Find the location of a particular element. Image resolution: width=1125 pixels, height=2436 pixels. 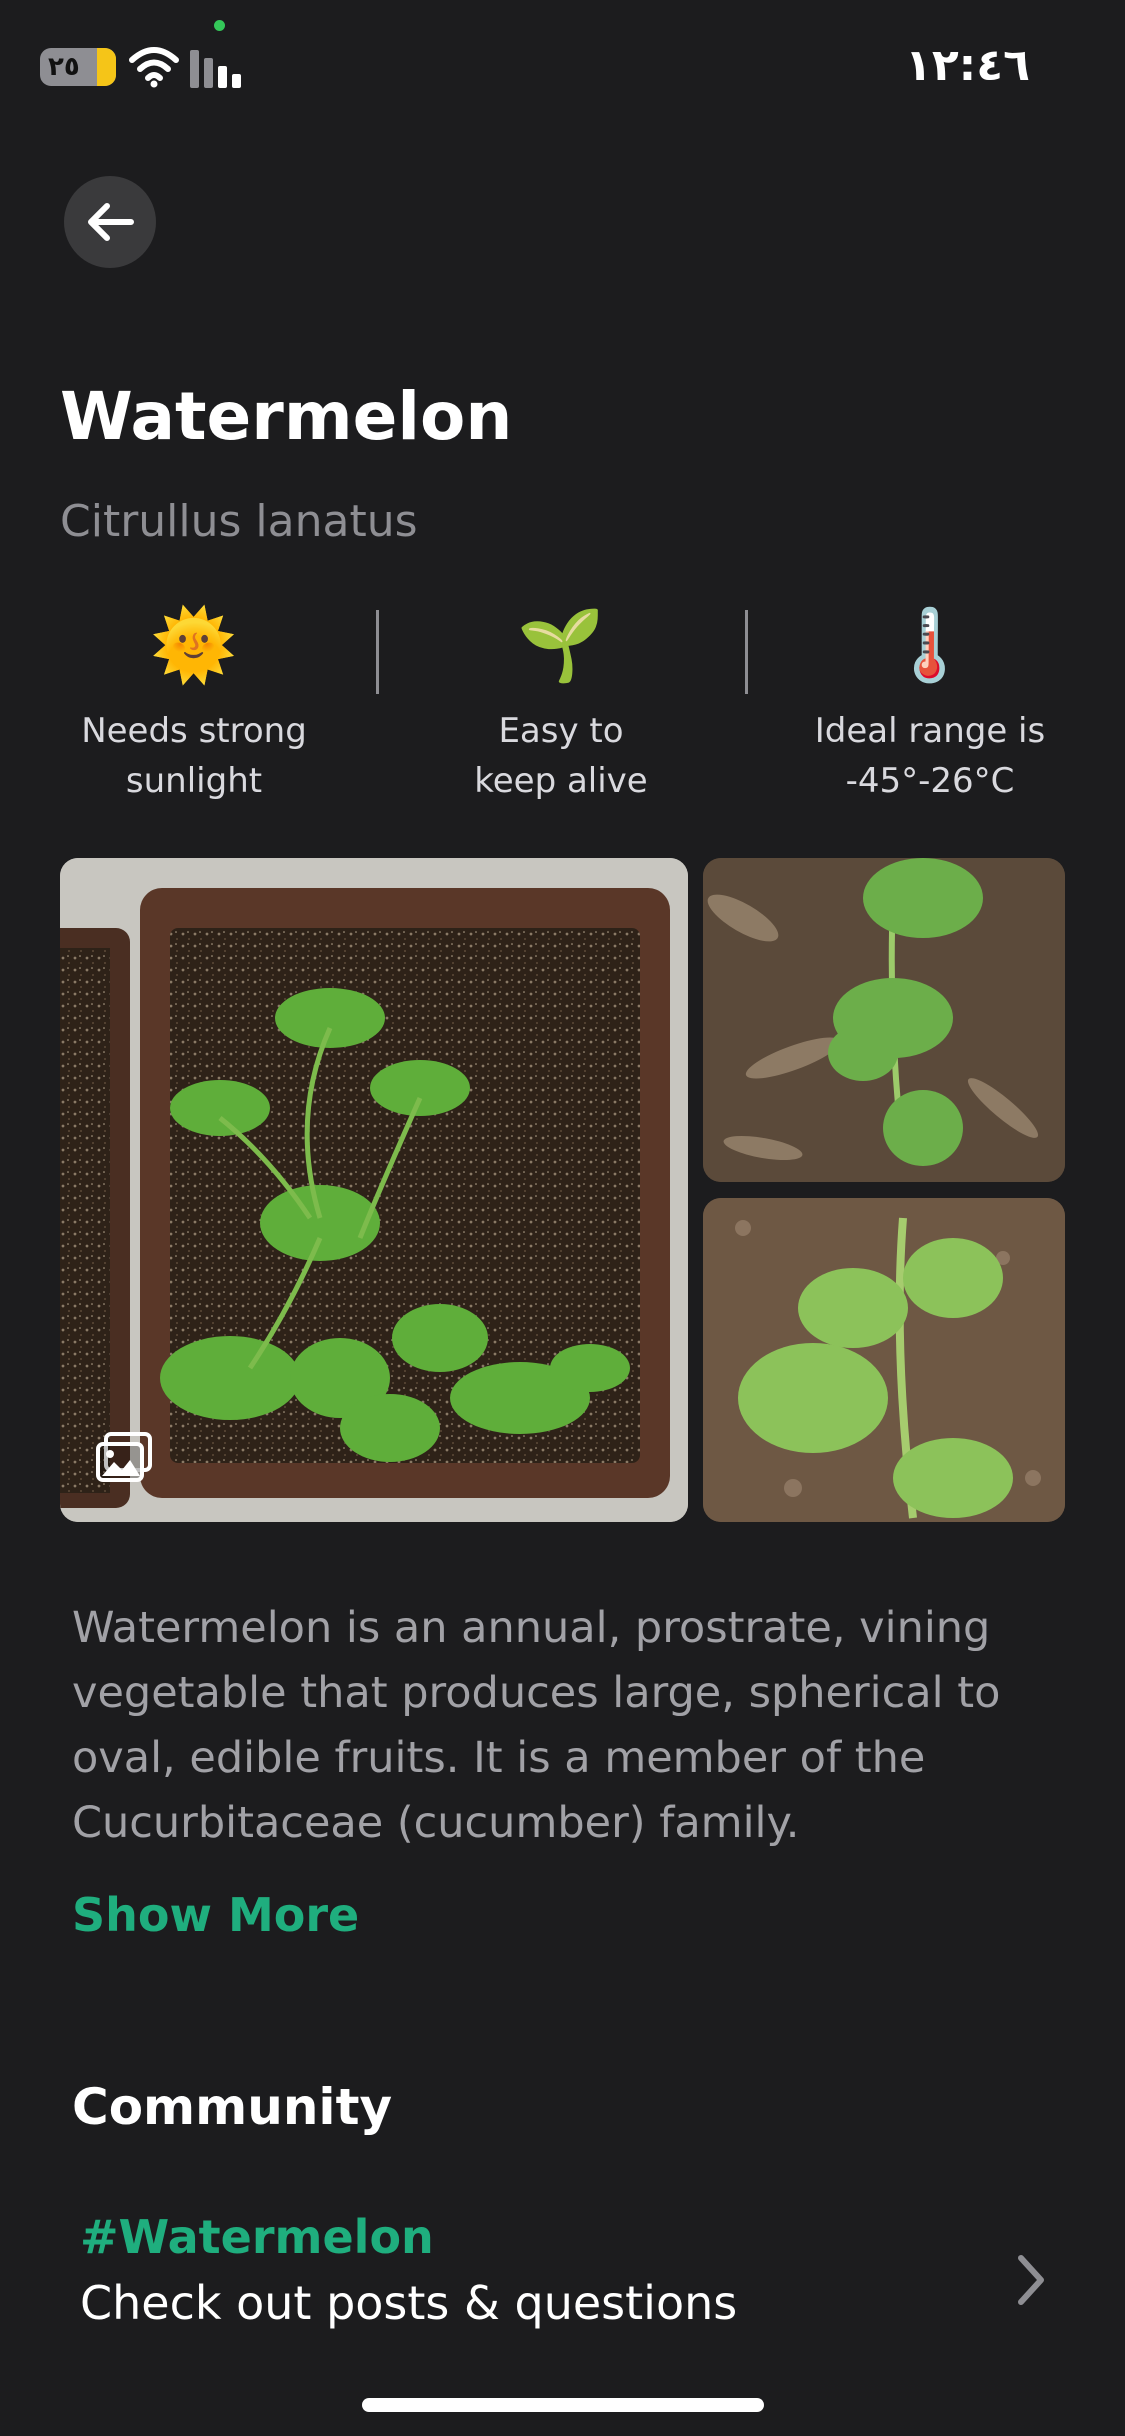

care-label: Easy to keep alive is located at coordinates (561, 756).